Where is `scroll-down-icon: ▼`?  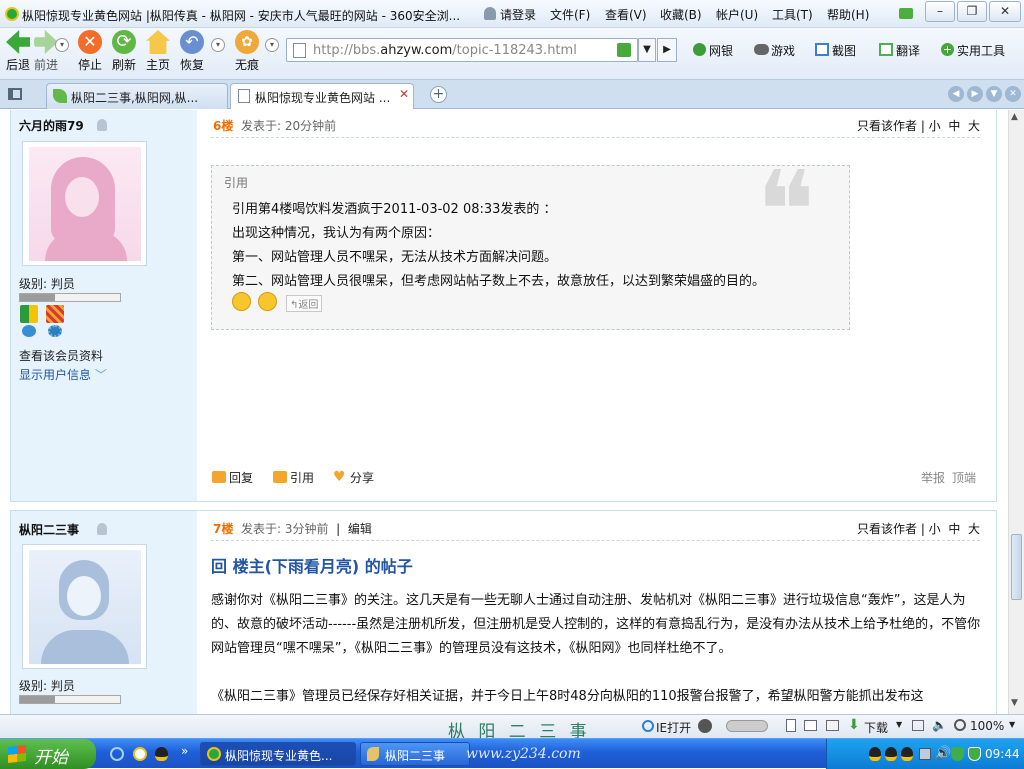
scroll-down-icon: ▼ is located at coordinates (1014, 703).